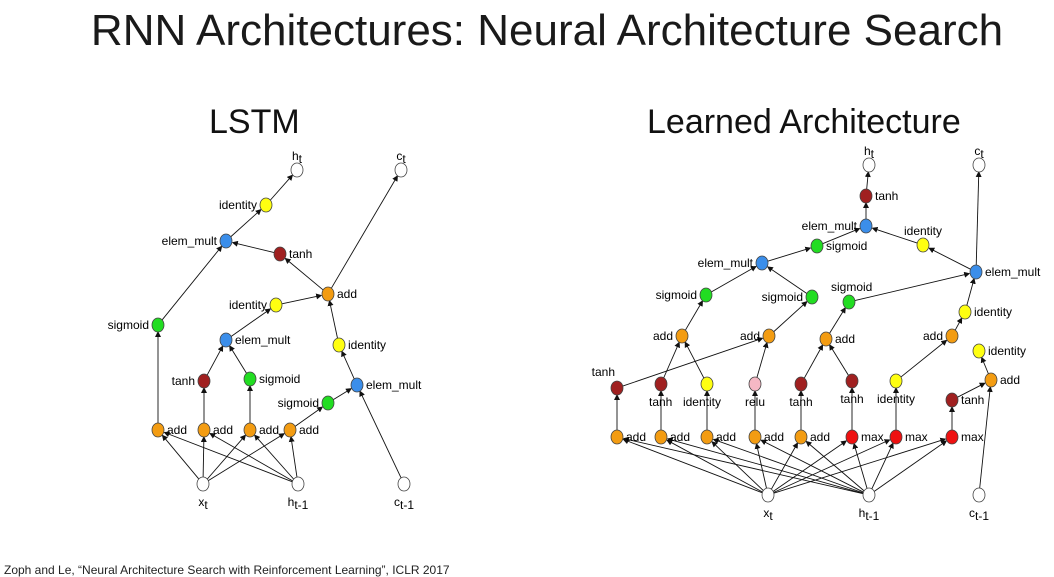  What do you see at coordinates (694, 316) in the screenshot?
I see `edge-r1-to-sg1` at bounding box center [694, 316].